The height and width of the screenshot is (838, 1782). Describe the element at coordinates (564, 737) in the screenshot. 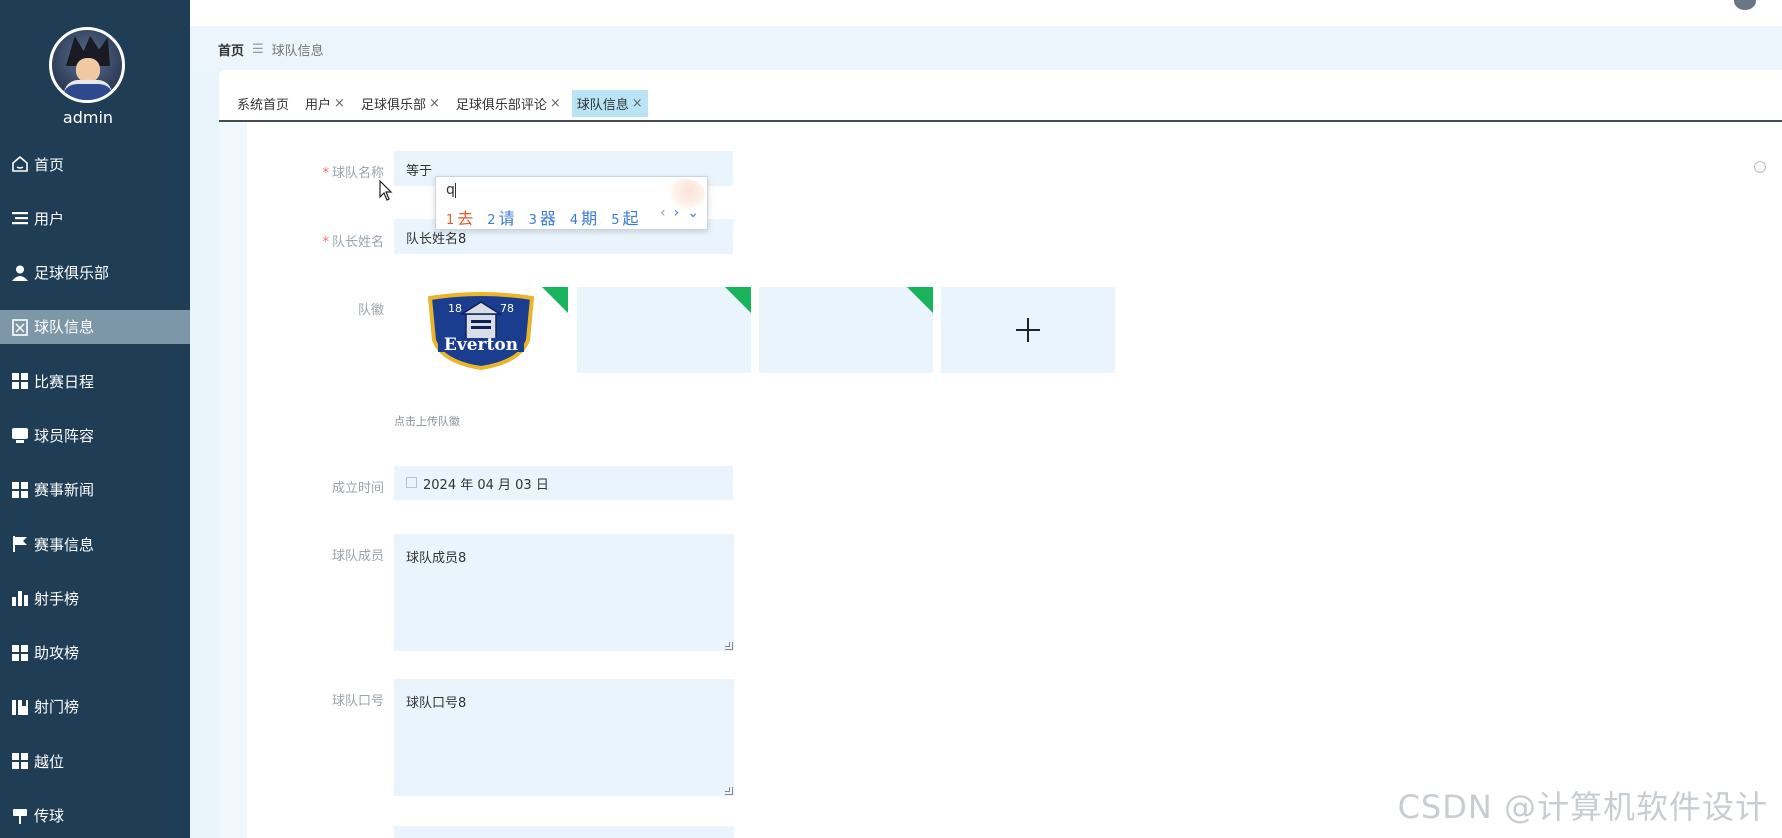

I see `slogan-textarea: 球队口号8` at that location.